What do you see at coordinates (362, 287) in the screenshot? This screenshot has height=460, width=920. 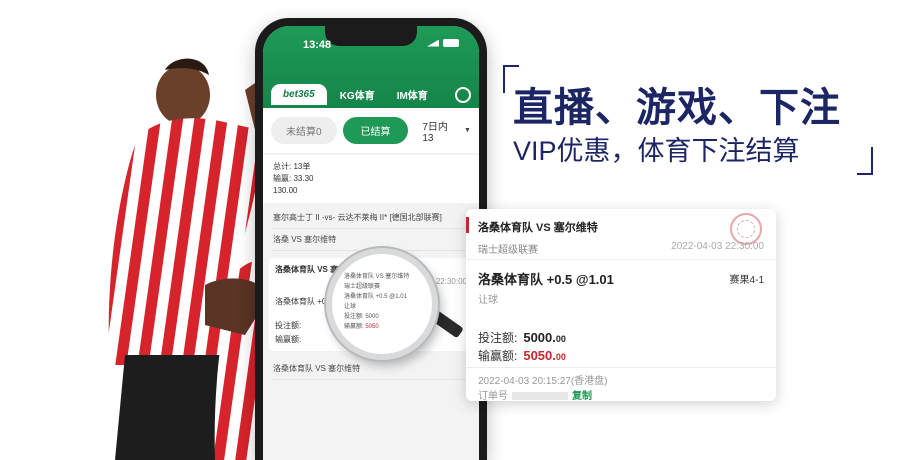 I see `mg-line: 瑞士超级联赛` at bounding box center [362, 287].